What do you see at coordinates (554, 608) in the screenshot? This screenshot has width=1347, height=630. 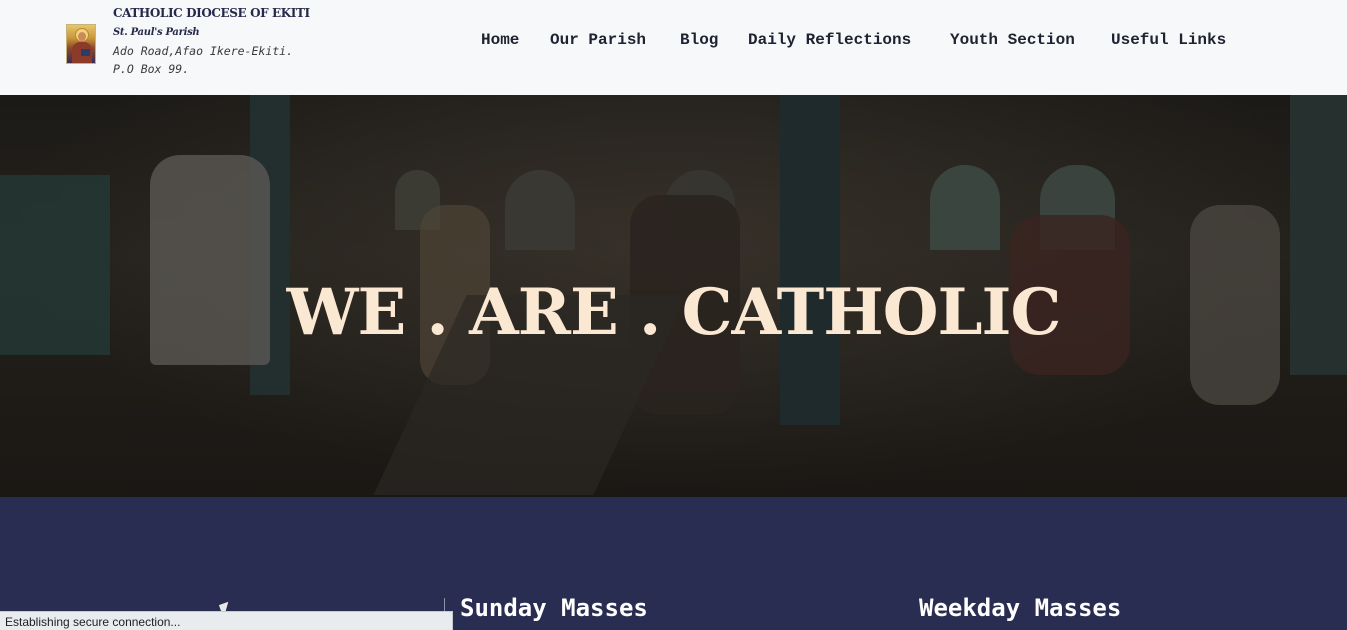 I see `sunday-masses-heading: Sunday Masses` at bounding box center [554, 608].